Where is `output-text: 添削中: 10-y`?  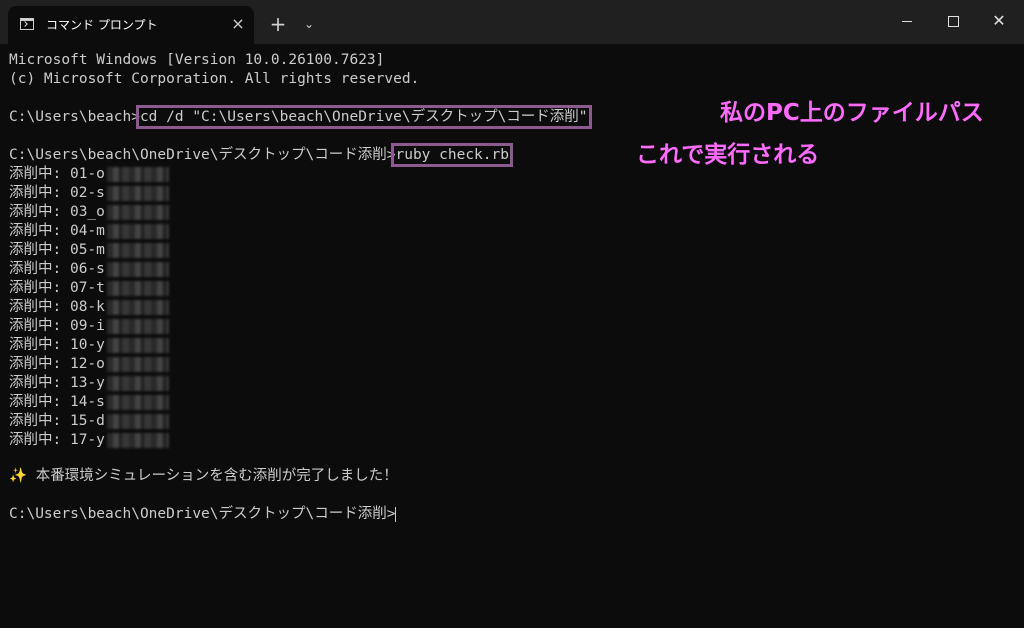
output-text: 添削中: 10-y is located at coordinates (57, 345).